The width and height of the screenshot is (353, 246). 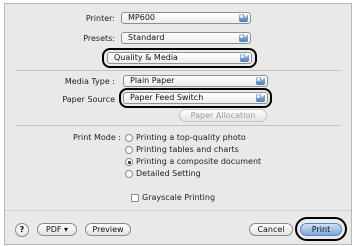 I want to click on radio-composite-document-label: Printing a composite document, so click(x=199, y=161).